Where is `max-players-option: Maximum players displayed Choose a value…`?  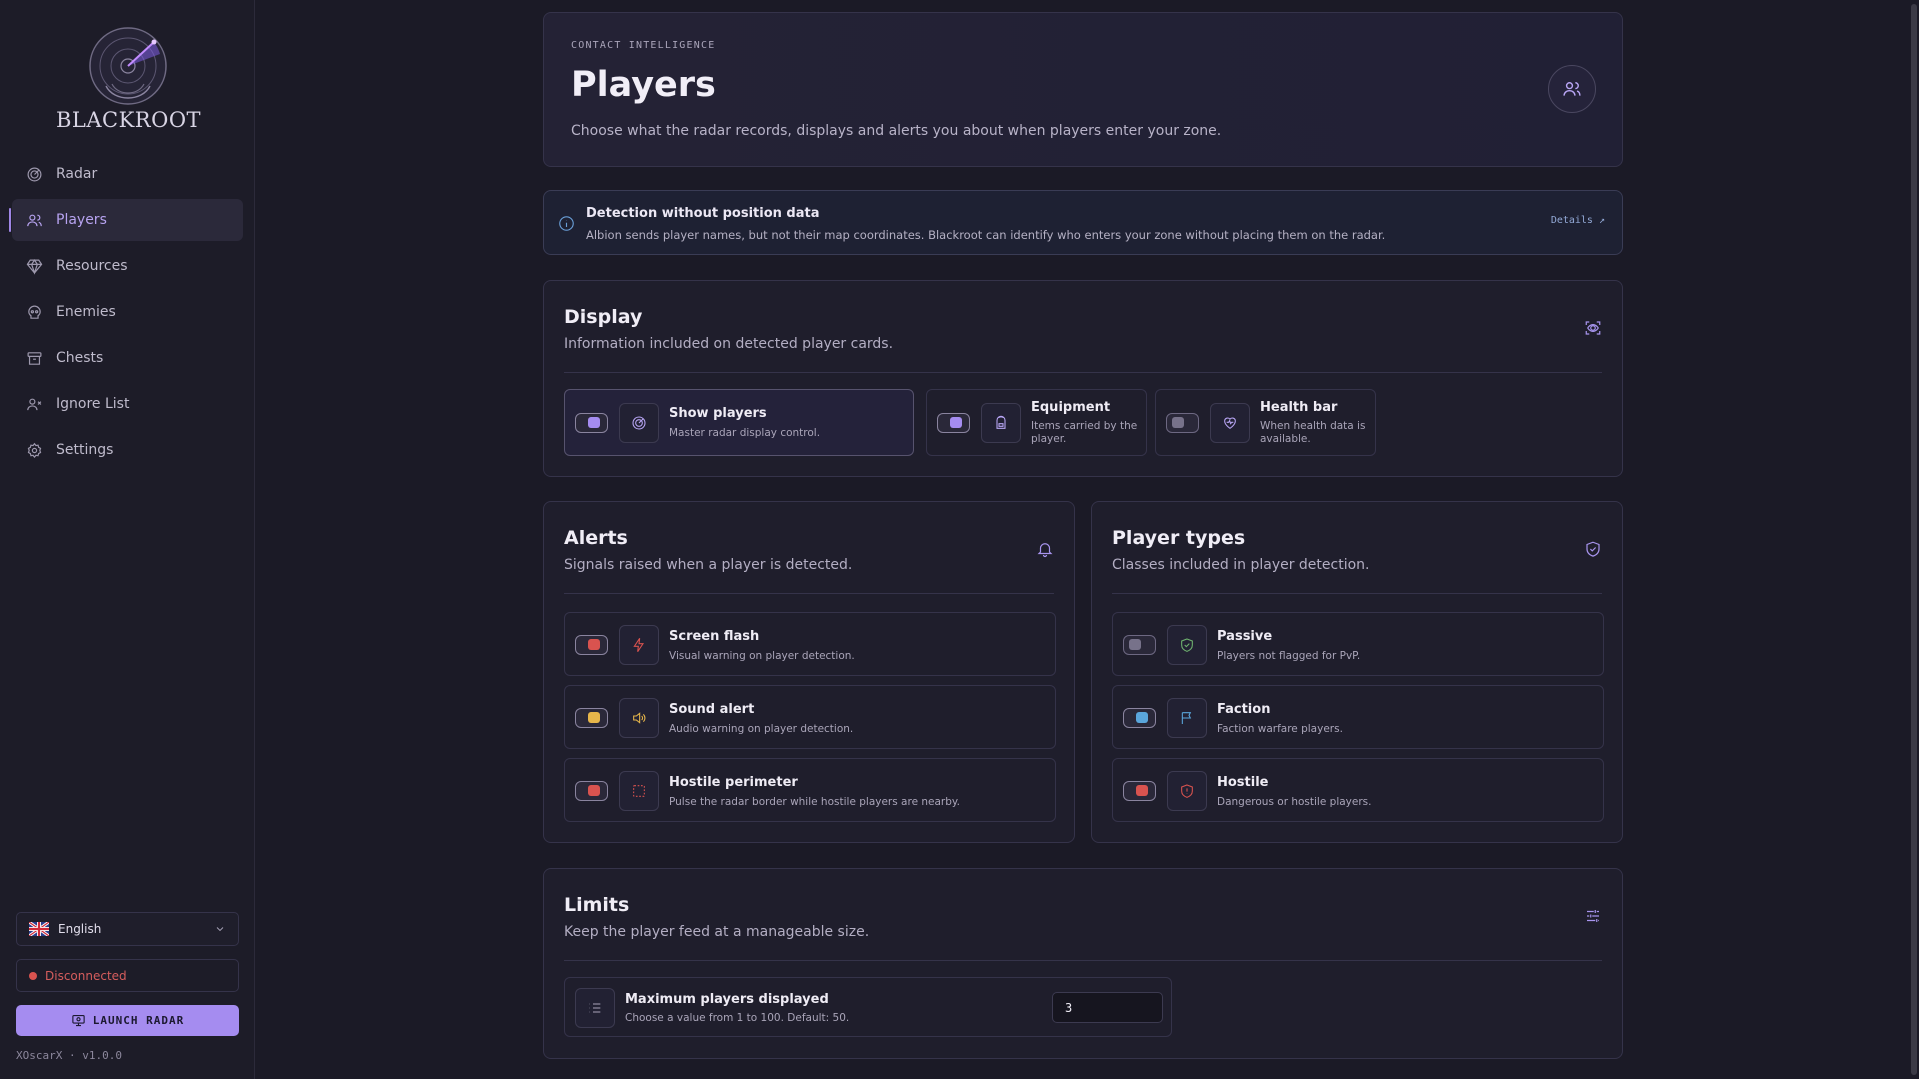 max-players-option: Maximum players displayed Choose a value… is located at coordinates (868, 1007).